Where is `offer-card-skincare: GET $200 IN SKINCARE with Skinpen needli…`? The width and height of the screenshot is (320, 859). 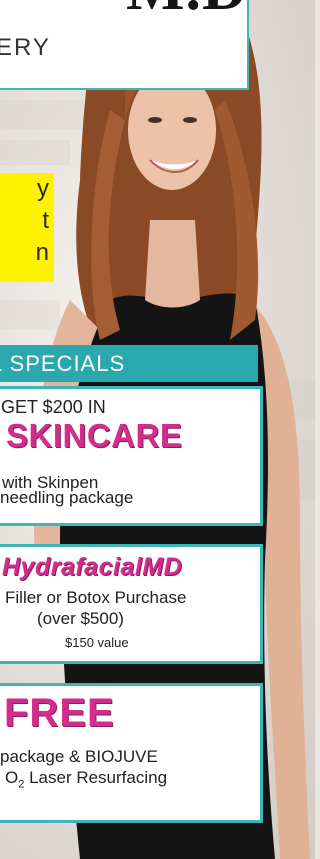
offer-card-skincare: GET $200 IN SKINCARE with Skinpen needli… is located at coordinates (131, 456).